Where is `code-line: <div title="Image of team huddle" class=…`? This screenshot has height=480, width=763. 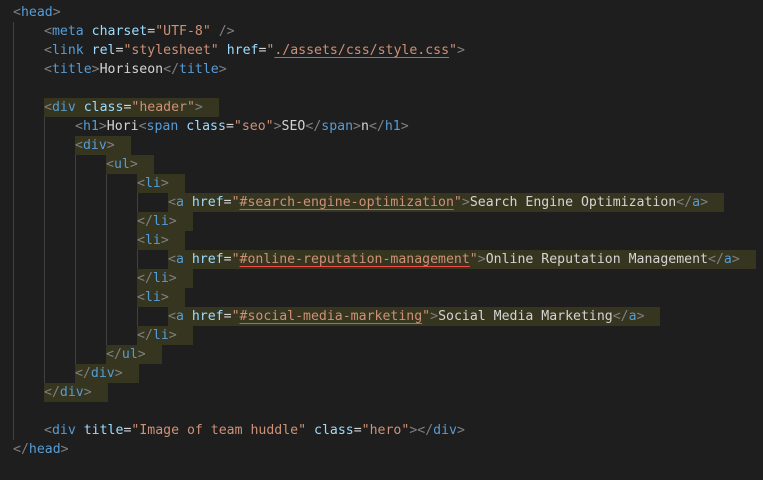 code-line: <div title="Image of team huddle" class=… is located at coordinates (254, 430).